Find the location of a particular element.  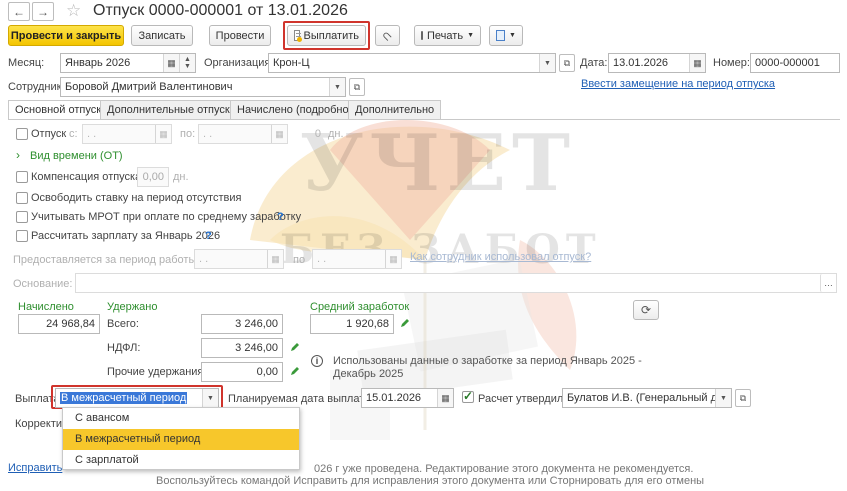

employee-value: Боровой Дмитрий Валентинович is located at coordinates (149, 87).